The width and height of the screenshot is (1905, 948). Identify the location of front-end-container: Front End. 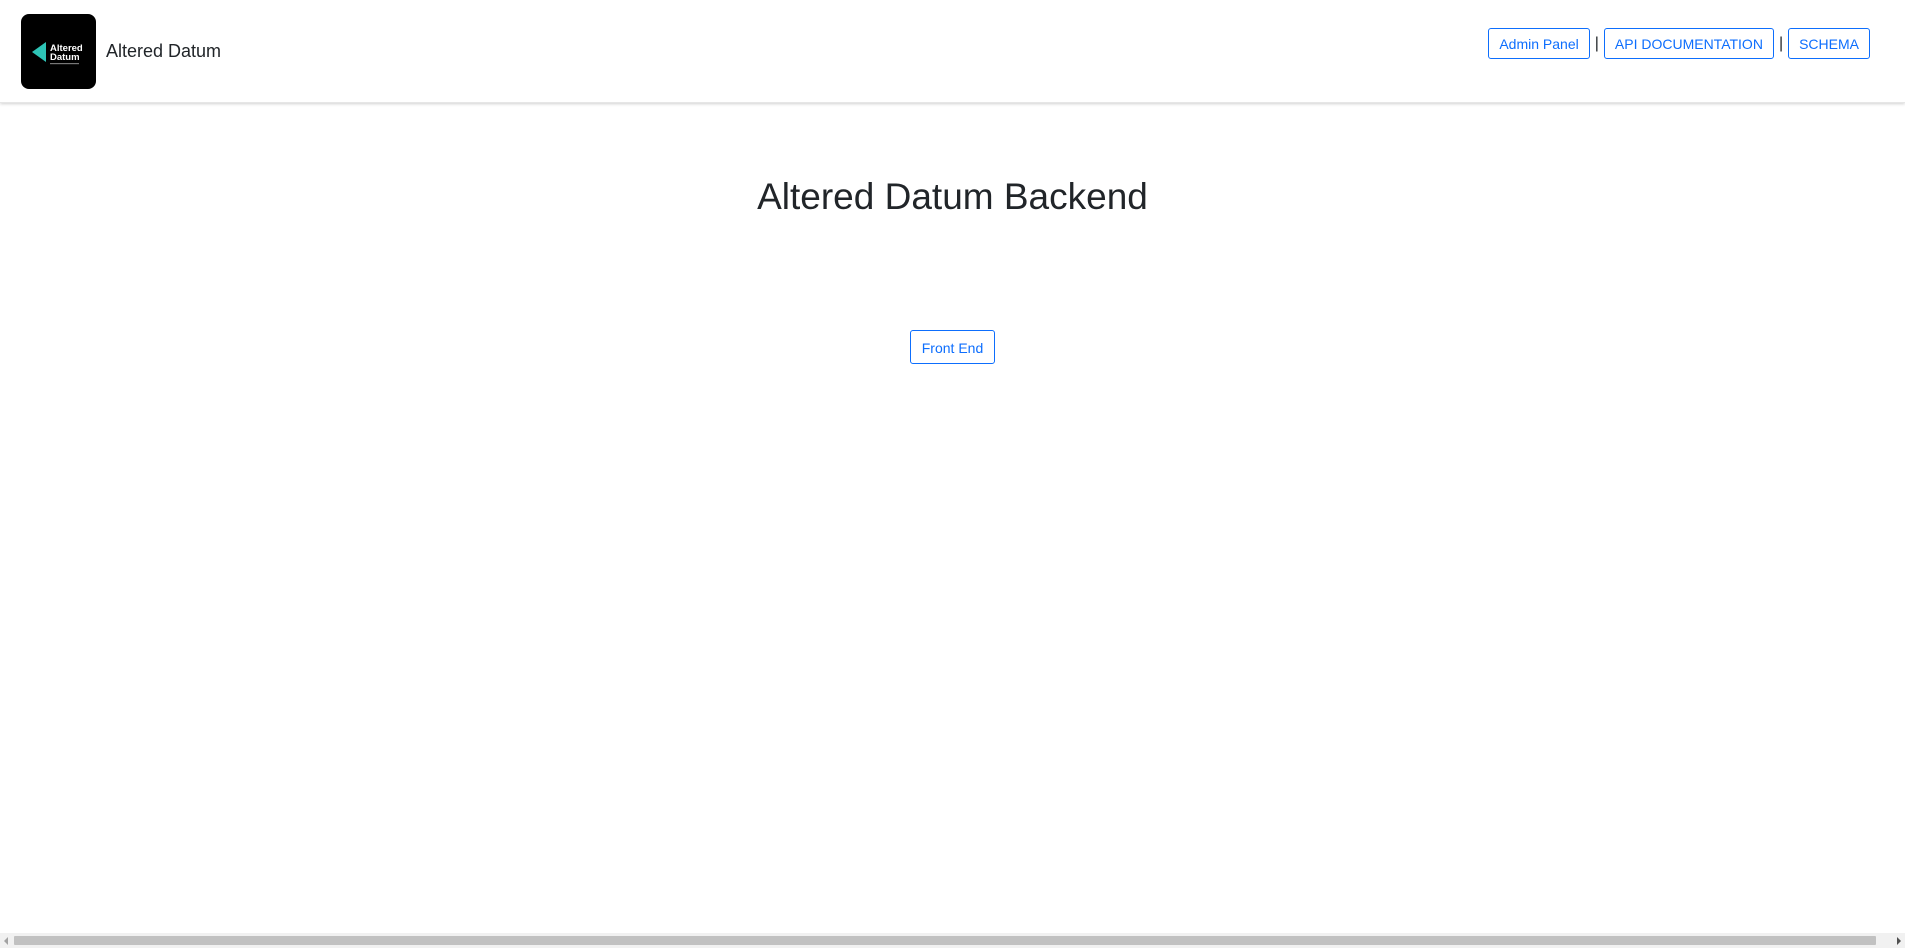
(952, 347).